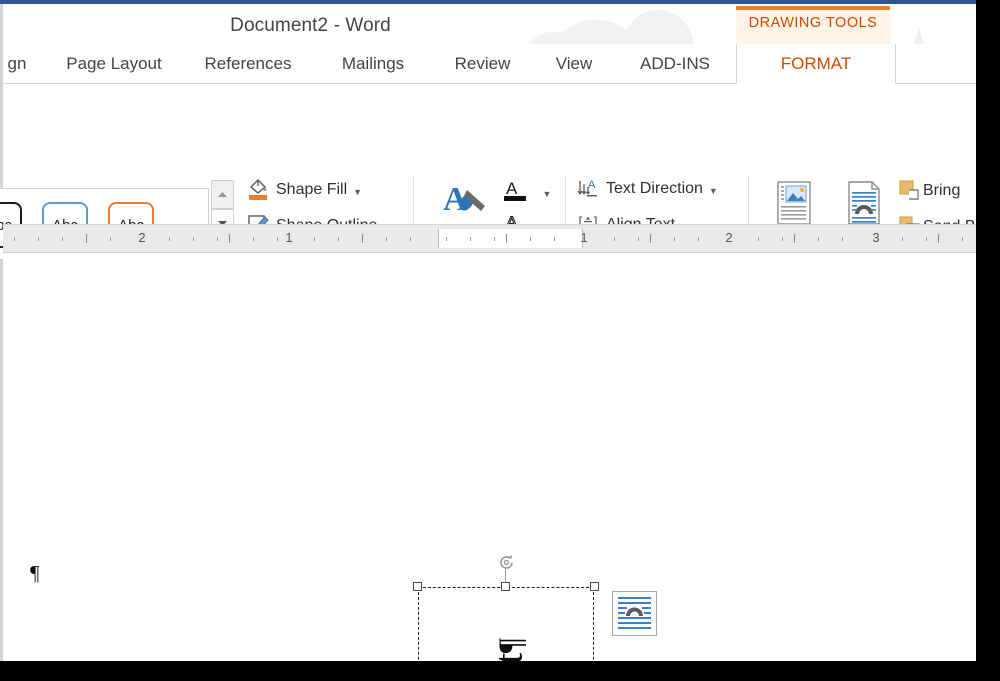 The image size is (1000, 681). What do you see at coordinates (813, 8) in the screenshot?
I see `contextual-tools-accent-bar` at bounding box center [813, 8].